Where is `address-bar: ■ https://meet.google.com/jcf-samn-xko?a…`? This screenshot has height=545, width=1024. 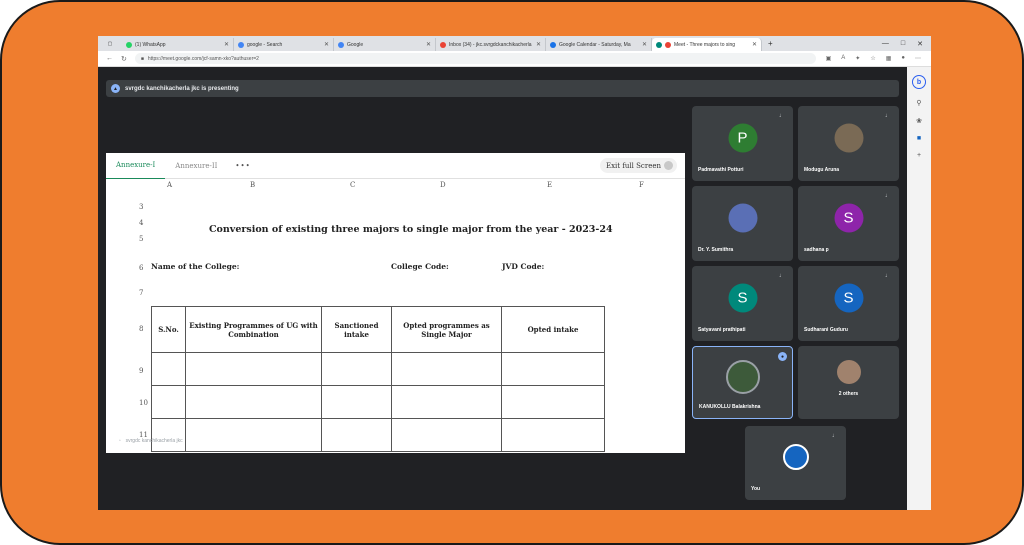 address-bar: ■ https://meet.google.com/jcf-samn-xko?a… is located at coordinates (475, 58).